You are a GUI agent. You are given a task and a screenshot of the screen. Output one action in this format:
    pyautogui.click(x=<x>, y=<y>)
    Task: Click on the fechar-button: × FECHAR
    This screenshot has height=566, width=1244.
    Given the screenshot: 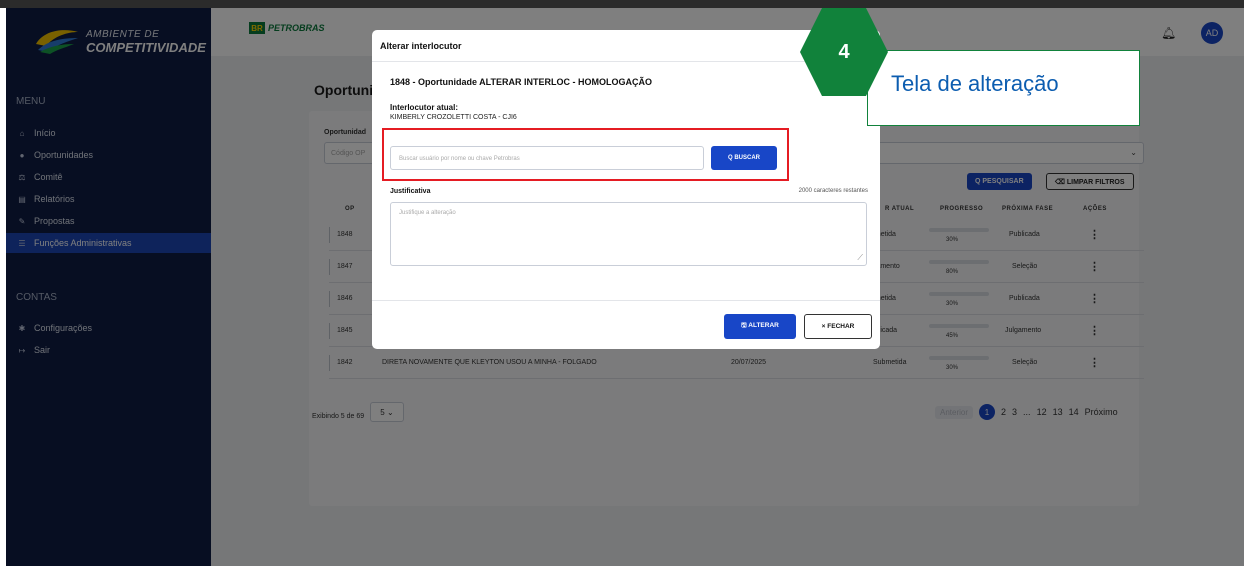 What is the action you would take?
    pyautogui.click(x=838, y=326)
    